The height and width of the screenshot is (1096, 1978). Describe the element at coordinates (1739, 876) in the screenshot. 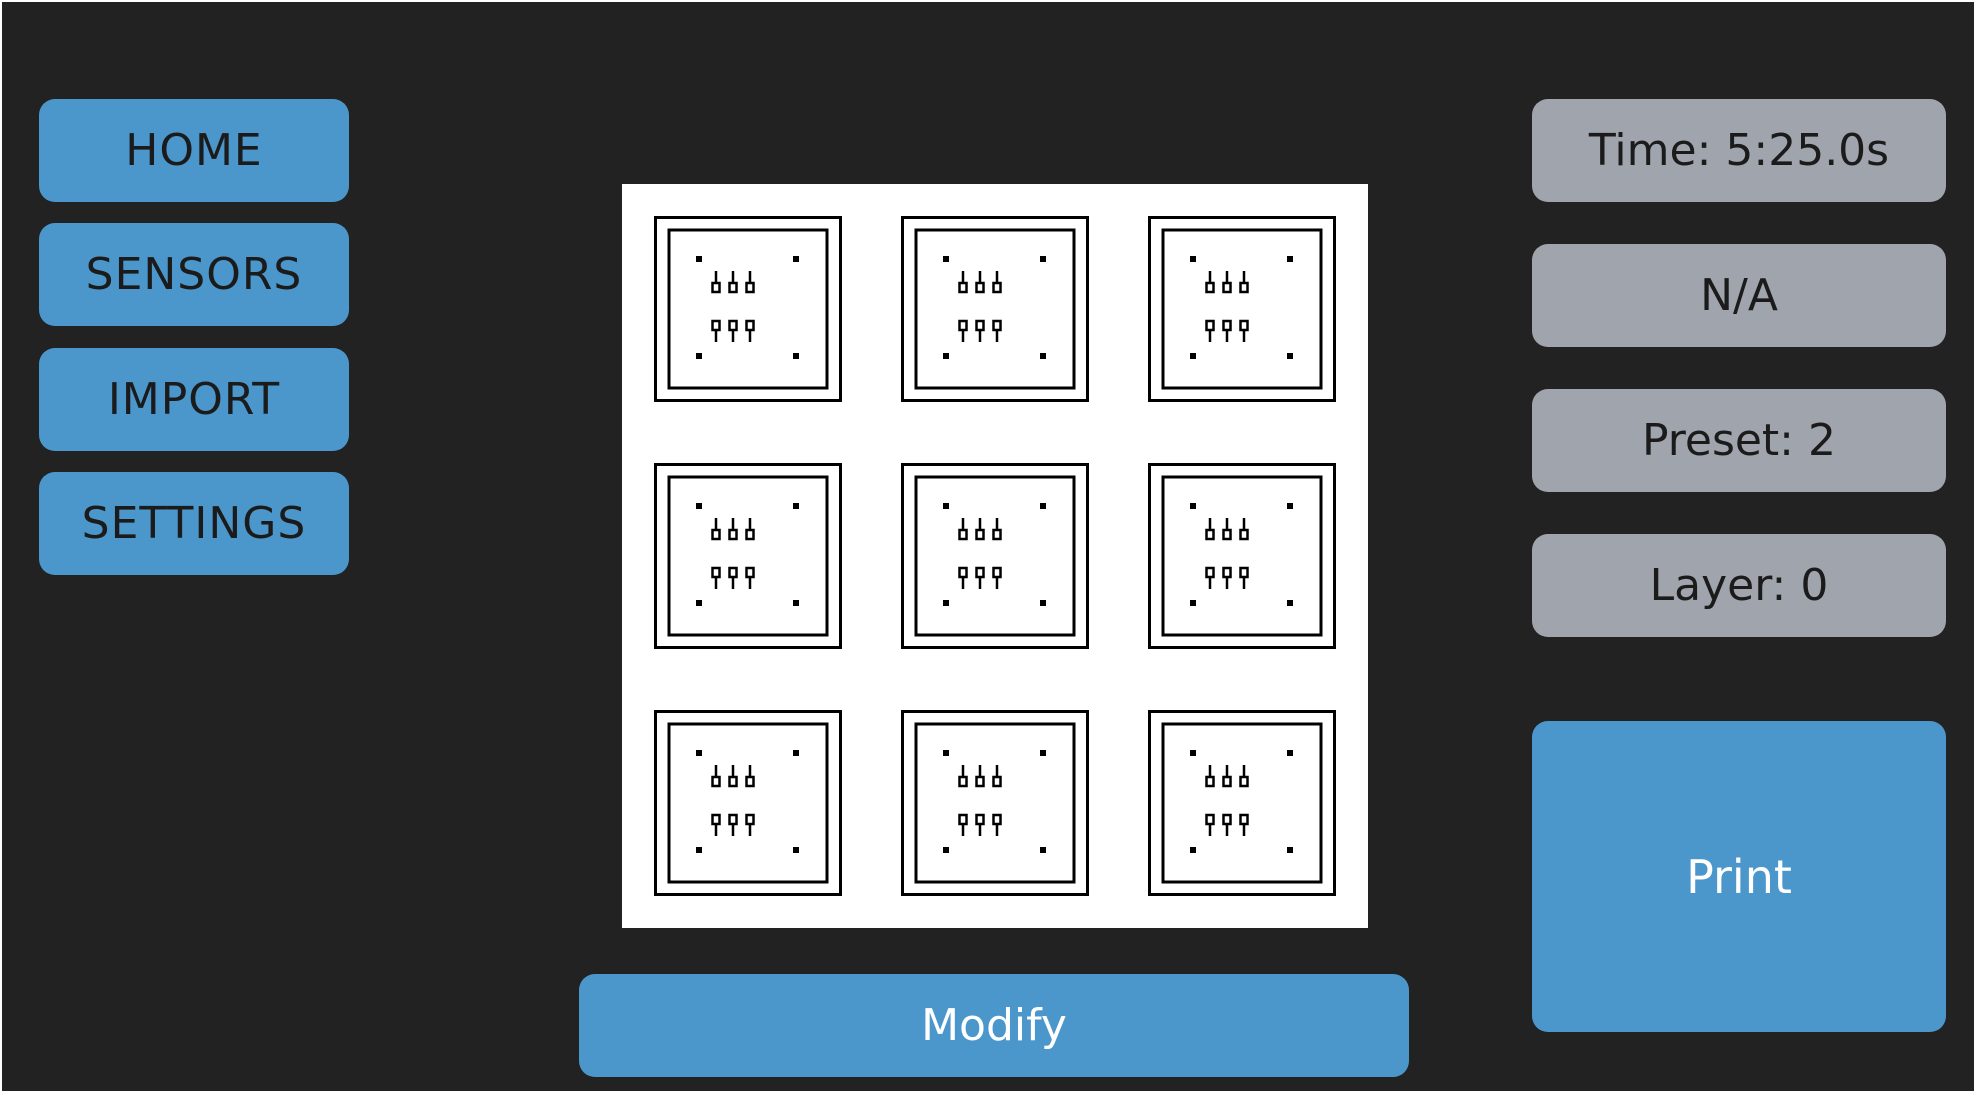

I see `print-button: Print` at that location.